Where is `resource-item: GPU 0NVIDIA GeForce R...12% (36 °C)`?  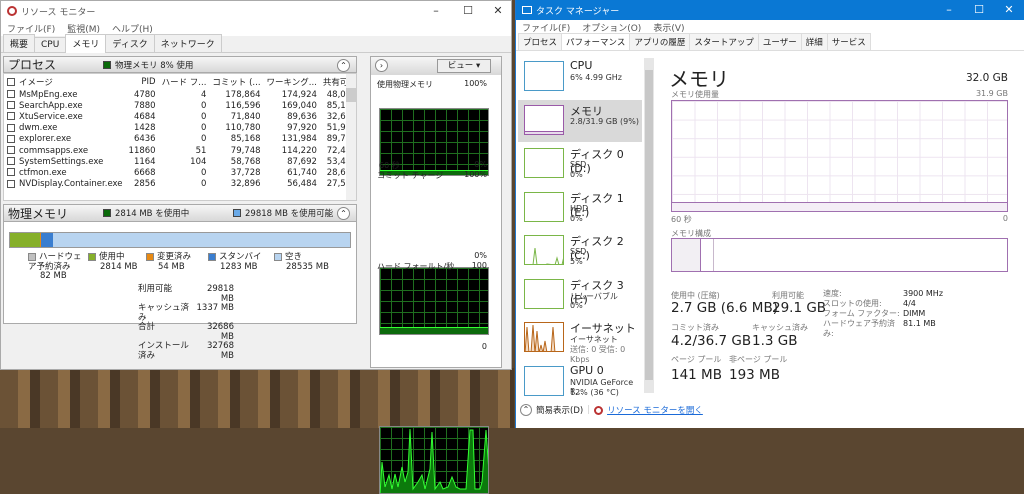
resource-item: GPU 0NVIDIA GeForce R...12% (36 °C) is located at coordinates (580, 382).